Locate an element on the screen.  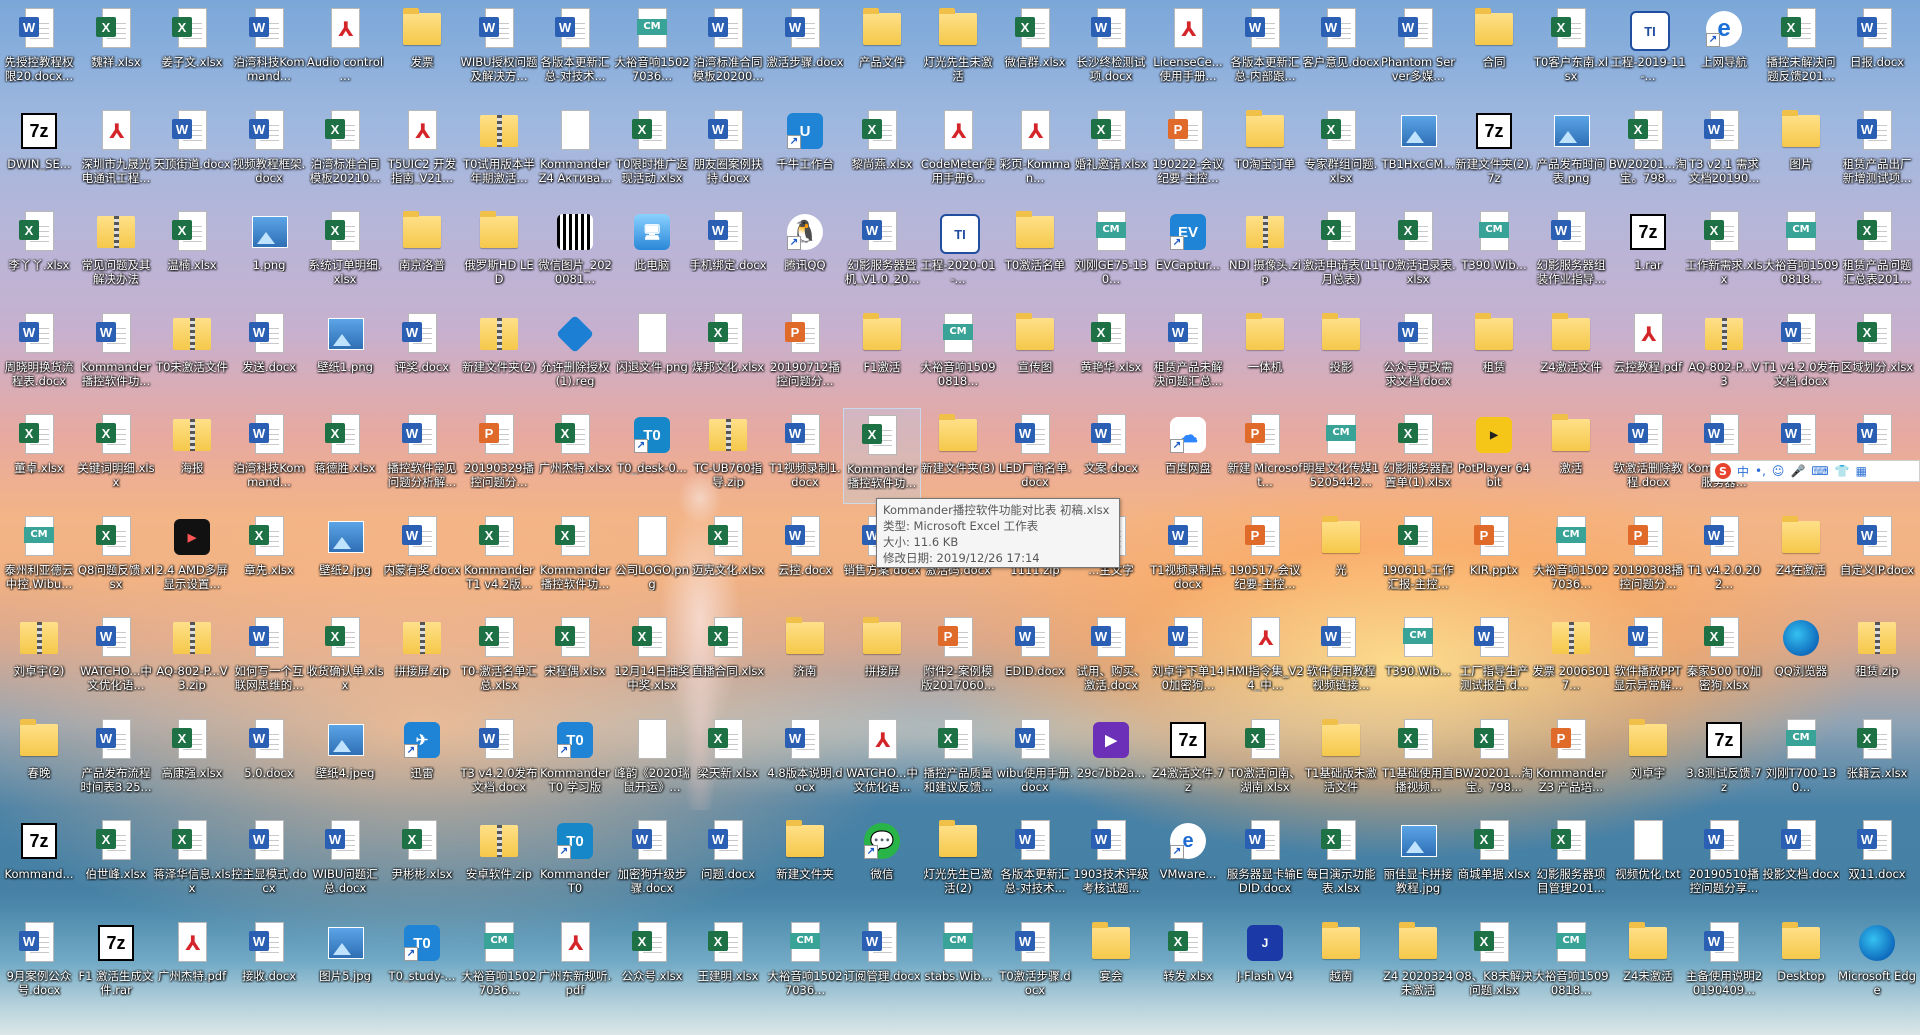
desktop-icon: T1基础版未激活文件 is located at coordinates (1341, 761).